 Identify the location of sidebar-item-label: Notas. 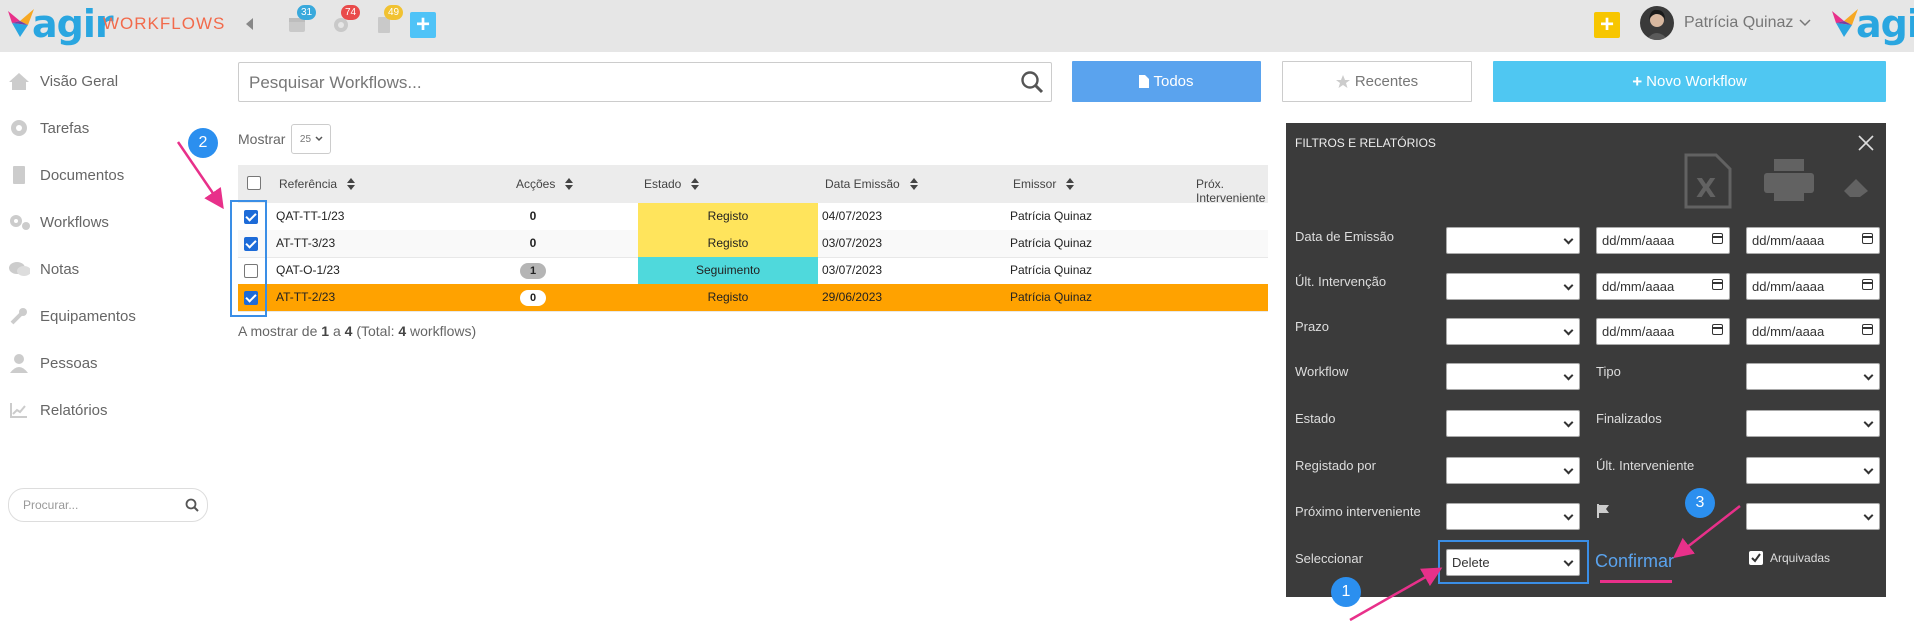
(60, 269).